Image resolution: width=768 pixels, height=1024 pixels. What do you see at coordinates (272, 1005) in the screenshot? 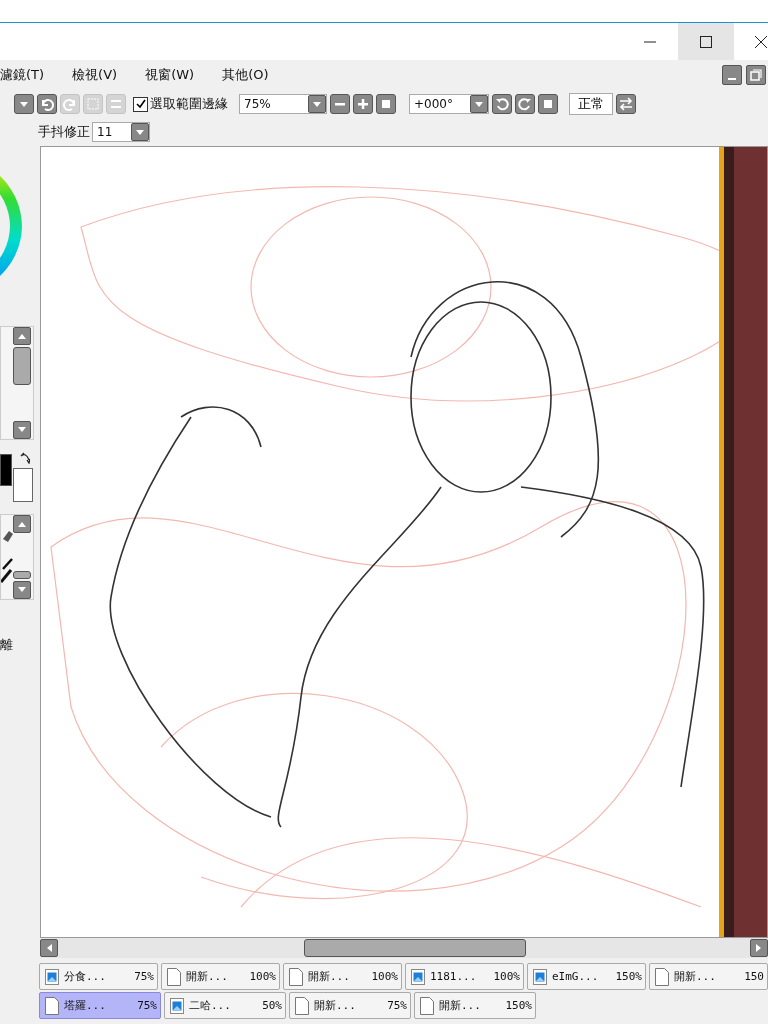
I see `zoom-level: 50%` at bounding box center [272, 1005].